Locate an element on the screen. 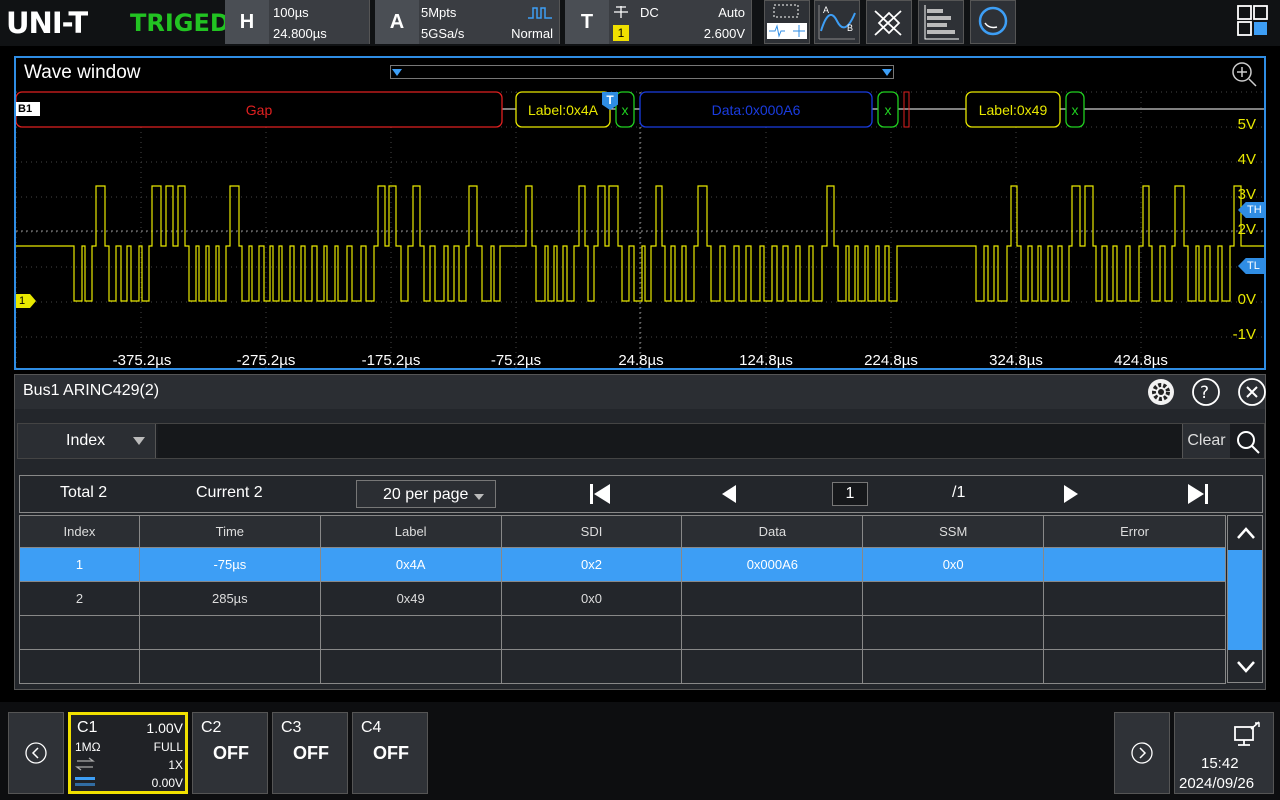  table-cell: 0x0 is located at coordinates (591, 598).